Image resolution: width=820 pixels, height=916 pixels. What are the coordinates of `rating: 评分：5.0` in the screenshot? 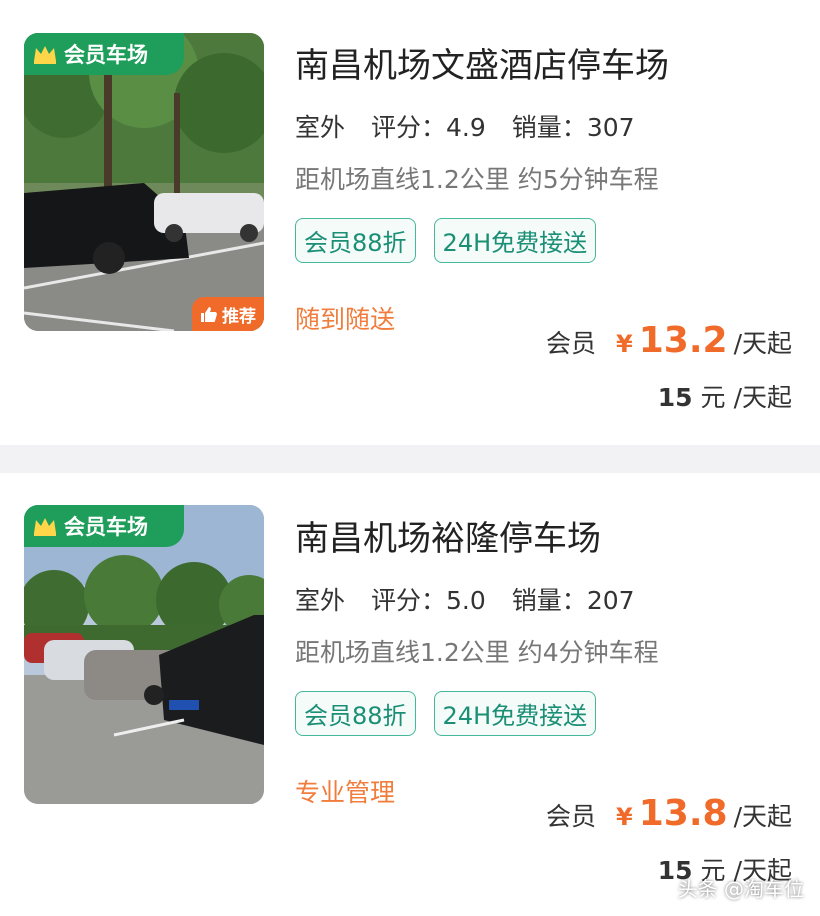 It's located at (428, 599).